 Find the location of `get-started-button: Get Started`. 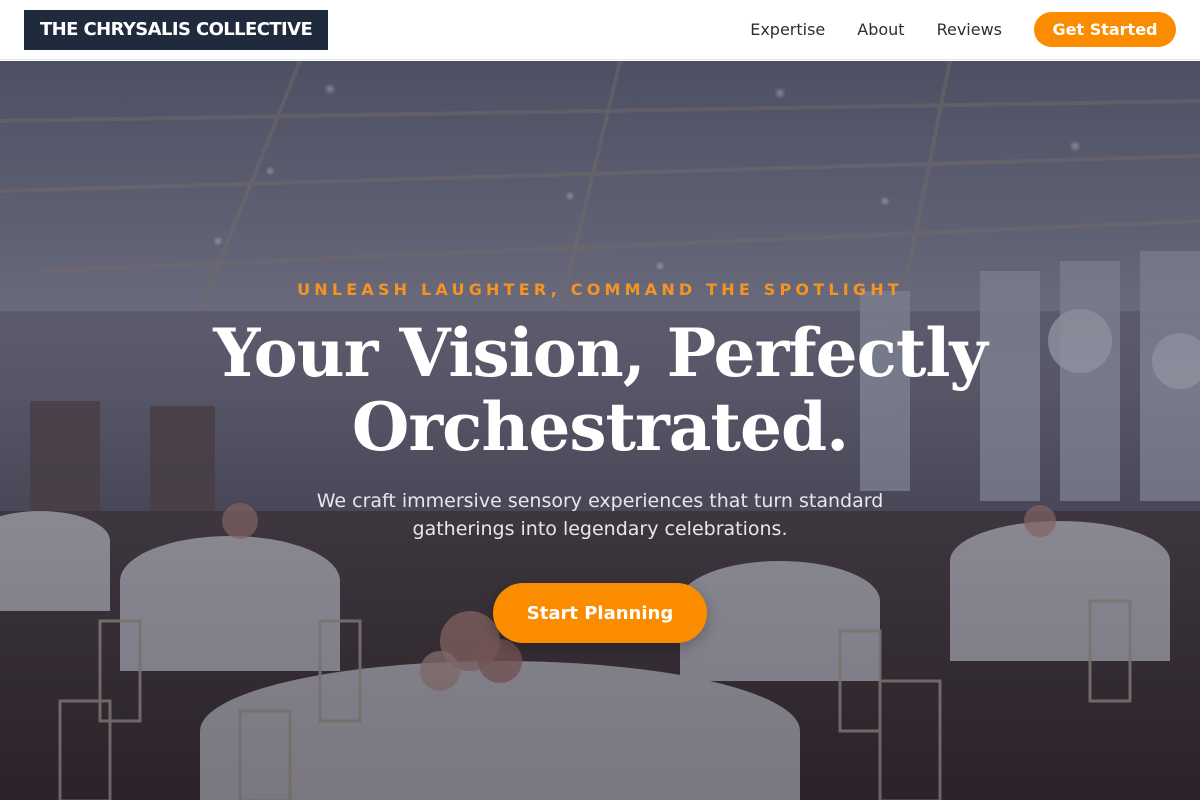

get-started-button: Get Started is located at coordinates (1105, 29).